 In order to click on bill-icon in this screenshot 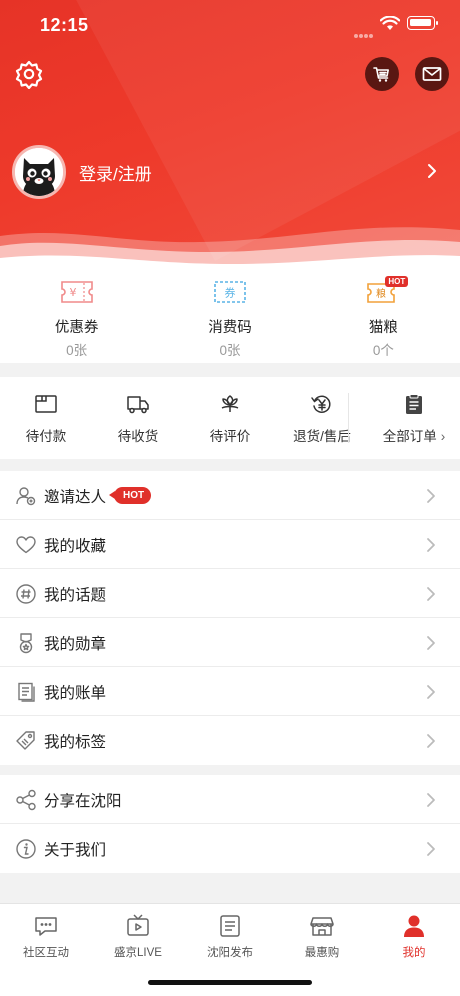, I will do `click(26, 692)`.